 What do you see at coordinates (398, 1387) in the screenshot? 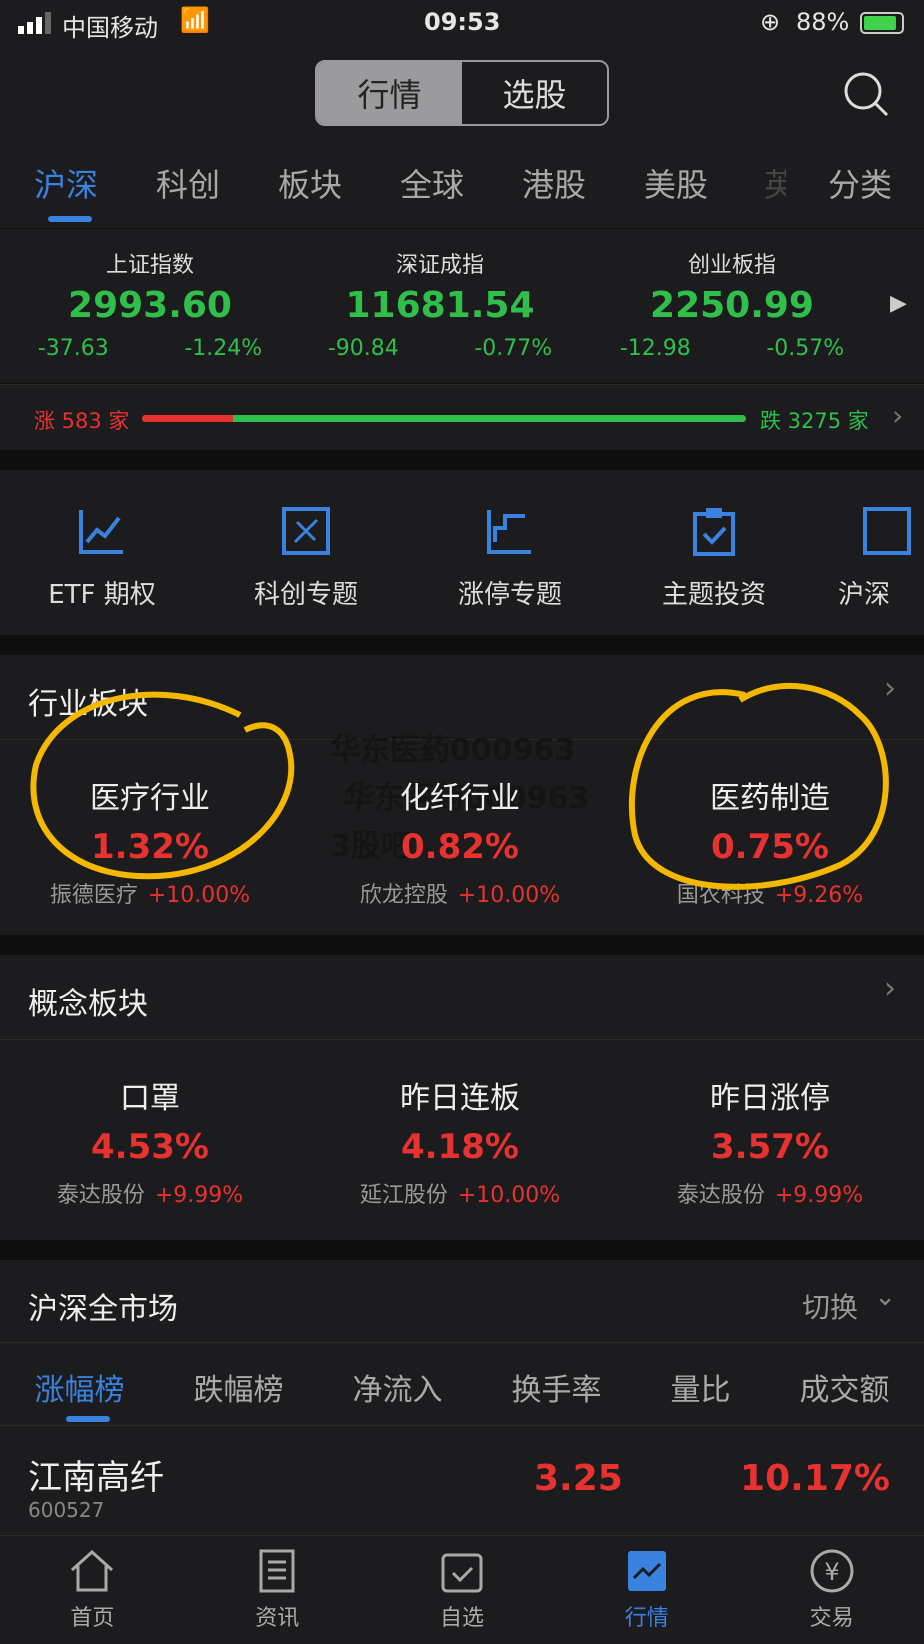
I see `tab-net-inflow: 净流入` at bounding box center [398, 1387].